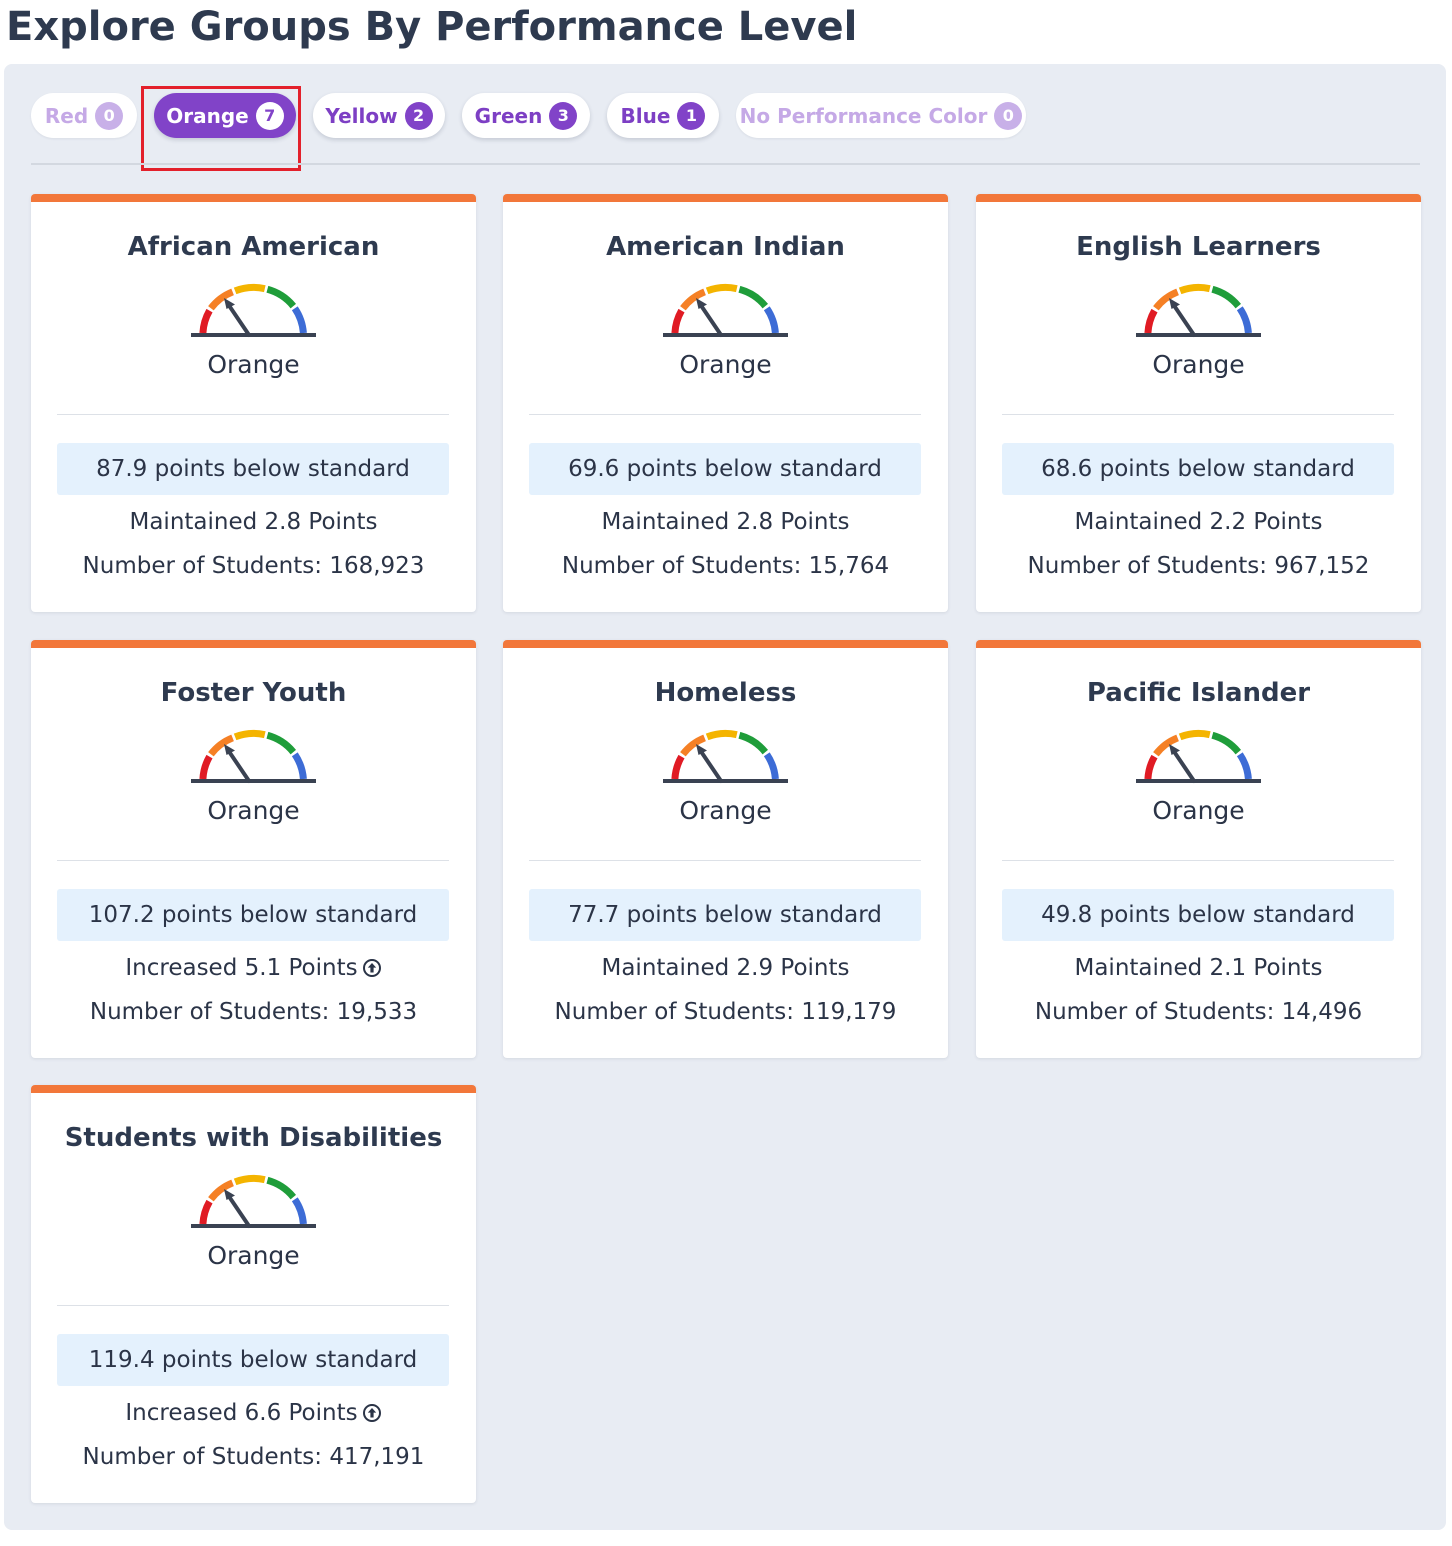 The height and width of the screenshot is (1546, 1452). What do you see at coordinates (1198, 469) in the screenshot?
I see `status-metric: 68.6 points below standard` at bounding box center [1198, 469].